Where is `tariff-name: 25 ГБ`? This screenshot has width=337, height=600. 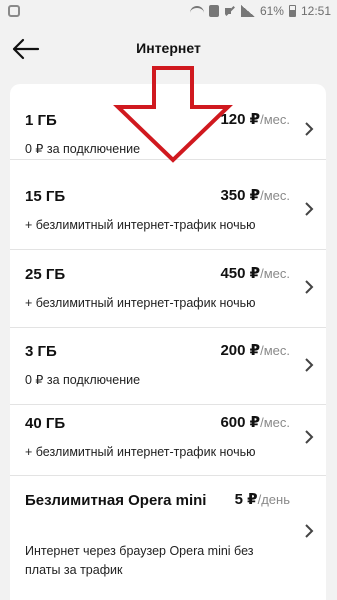 tariff-name: 25 ГБ is located at coordinates (45, 274).